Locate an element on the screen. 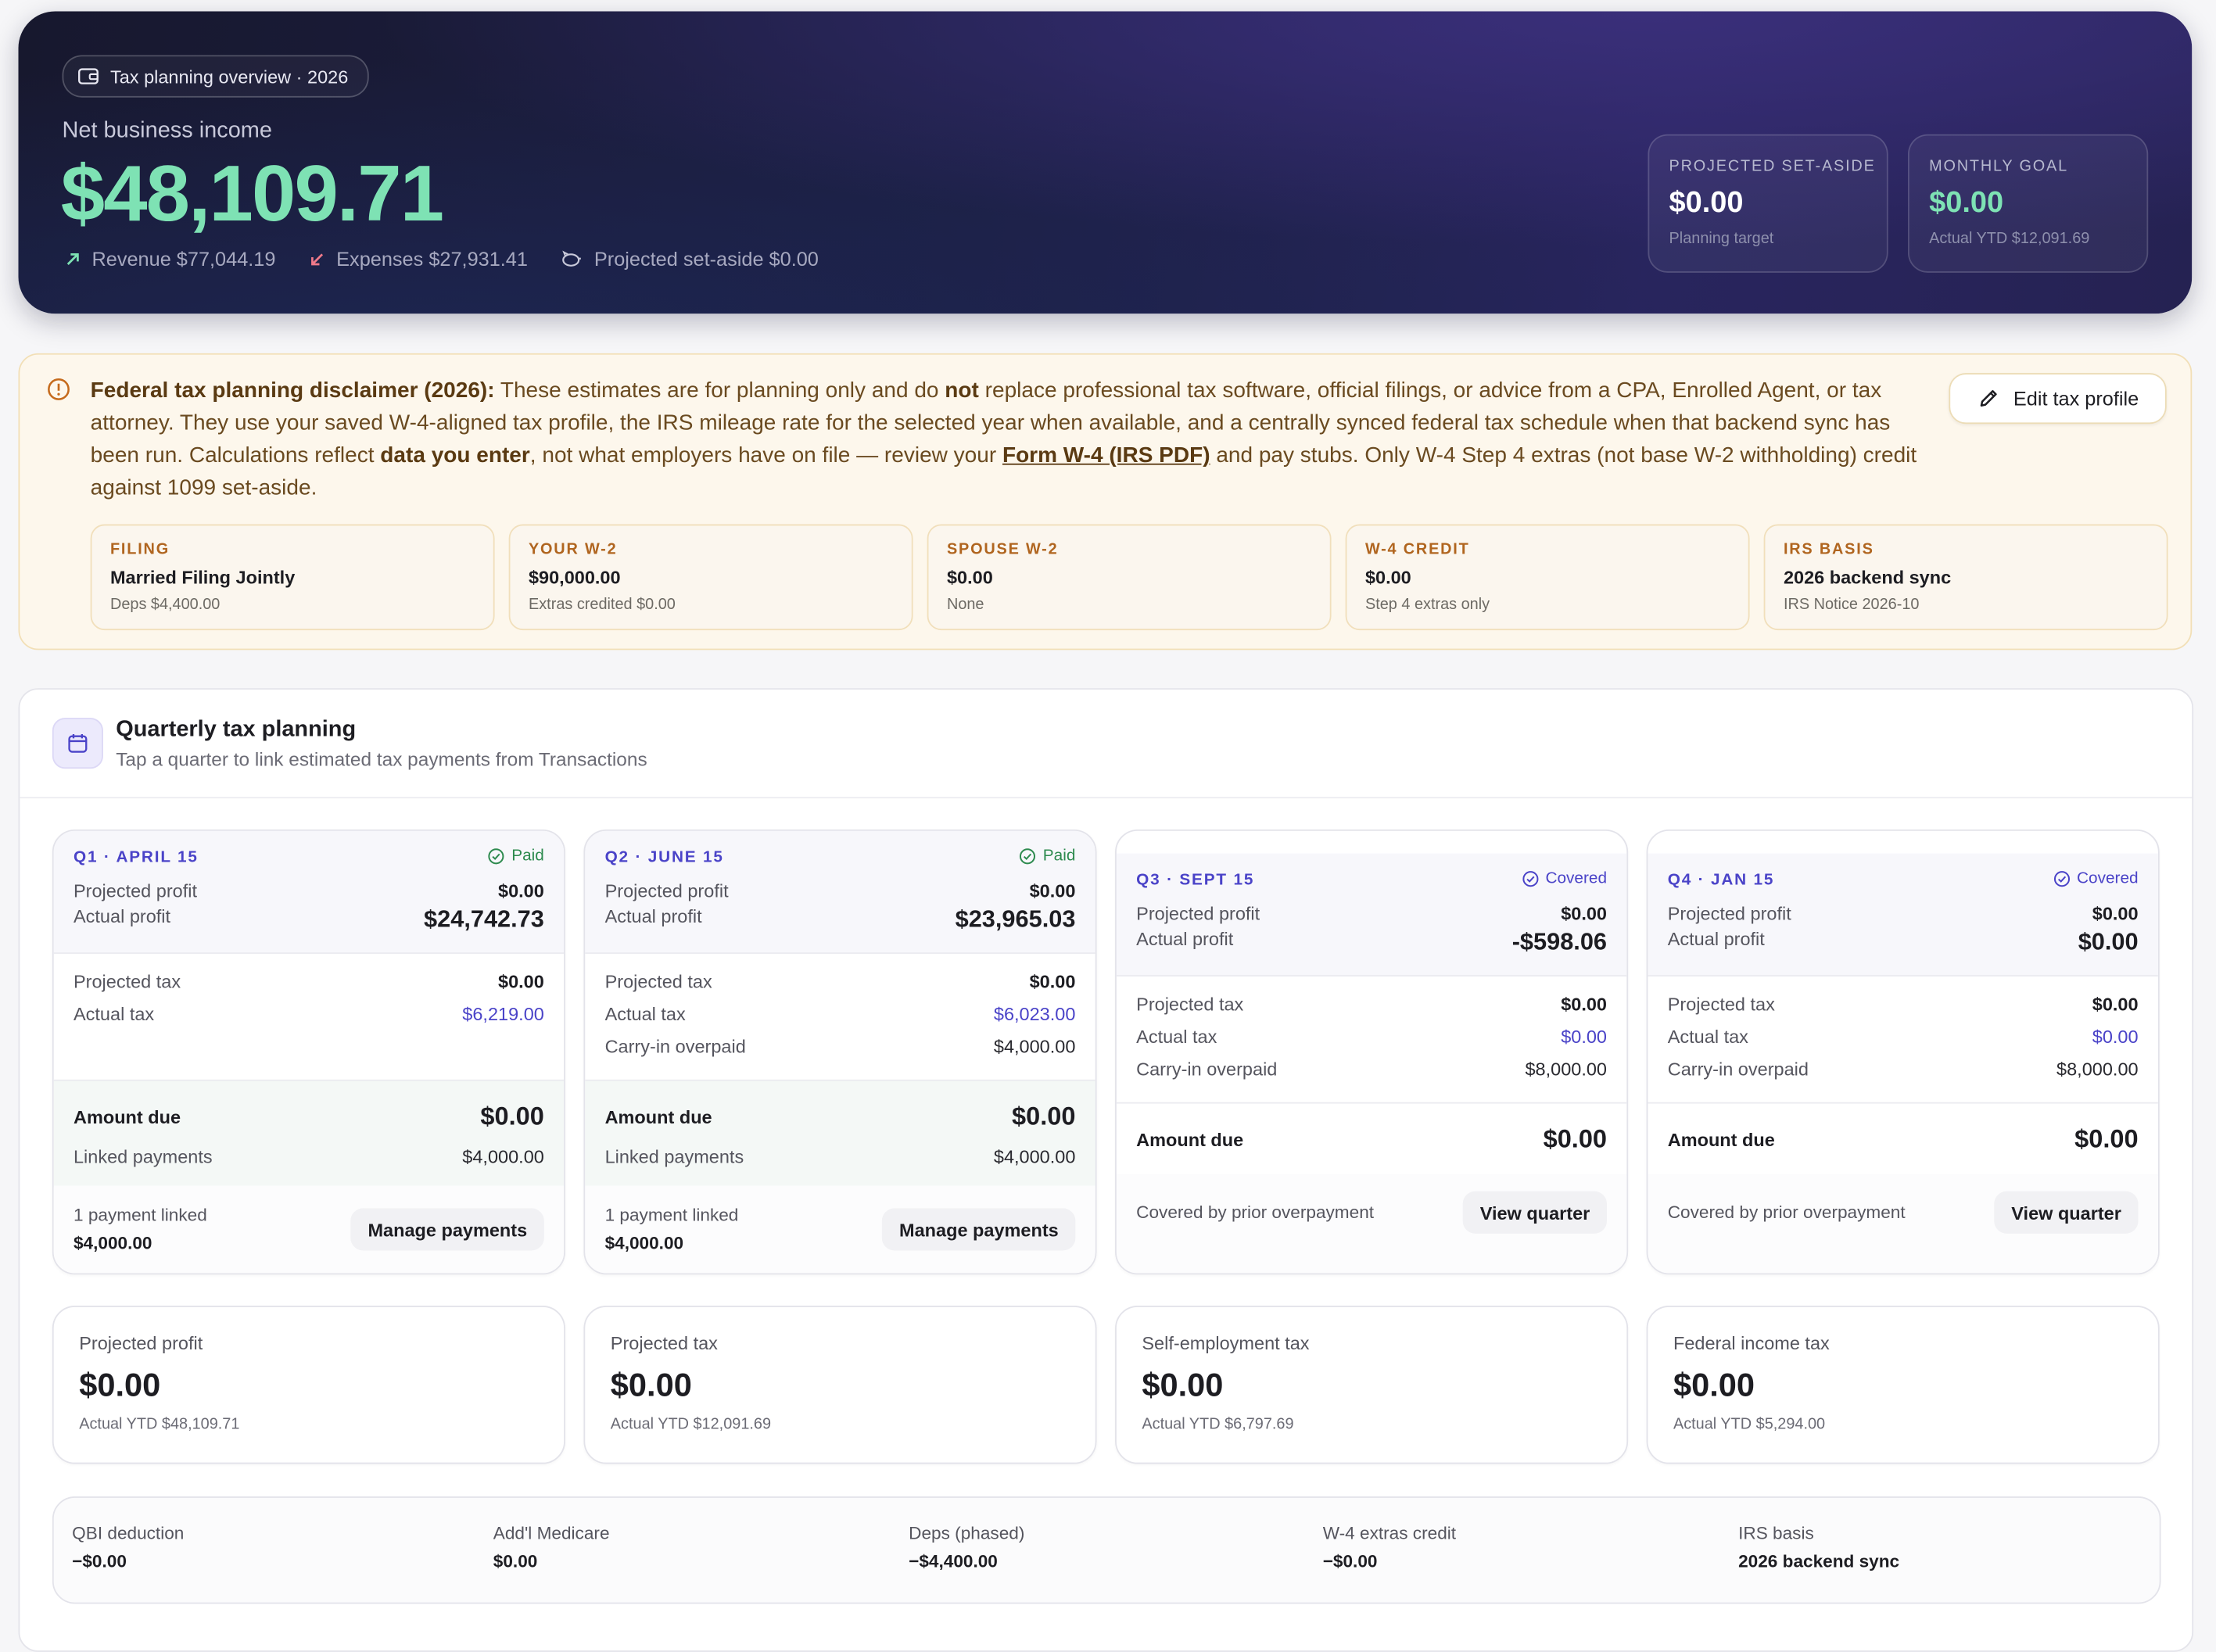 The height and width of the screenshot is (1652, 2216). strip-value: 2026 backend sync is located at coordinates (1819, 1561).